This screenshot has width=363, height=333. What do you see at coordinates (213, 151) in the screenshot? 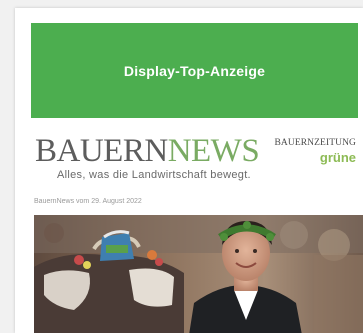
I see `logo-part2: NEWS` at bounding box center [213, 151].